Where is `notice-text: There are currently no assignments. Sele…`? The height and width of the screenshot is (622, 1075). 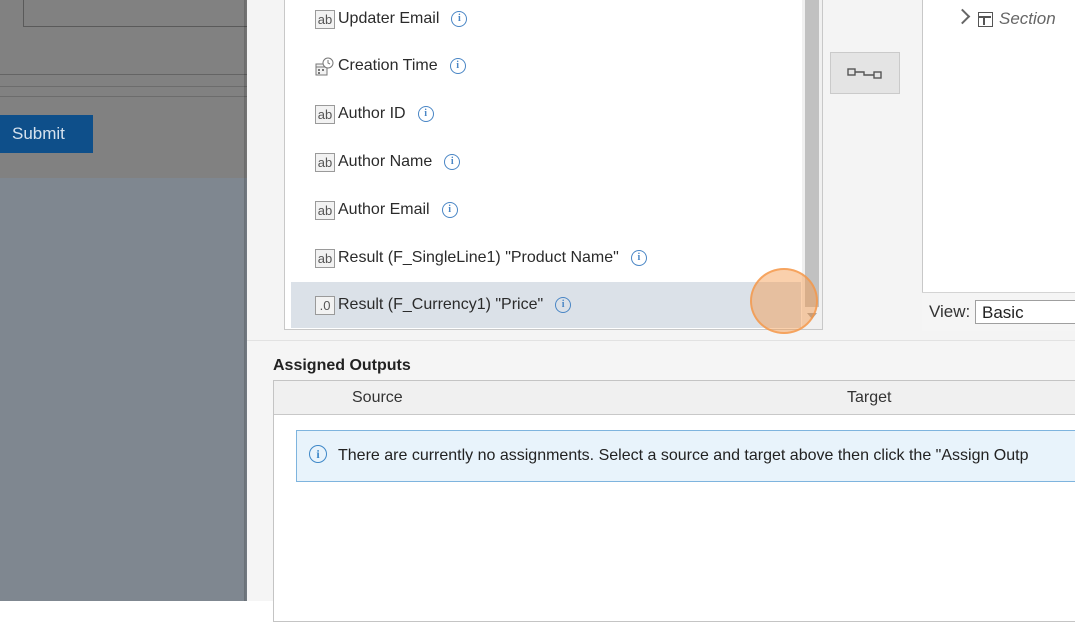
notice-text: There are currently no assignments. Sele… is located at coordinates (683, 455).